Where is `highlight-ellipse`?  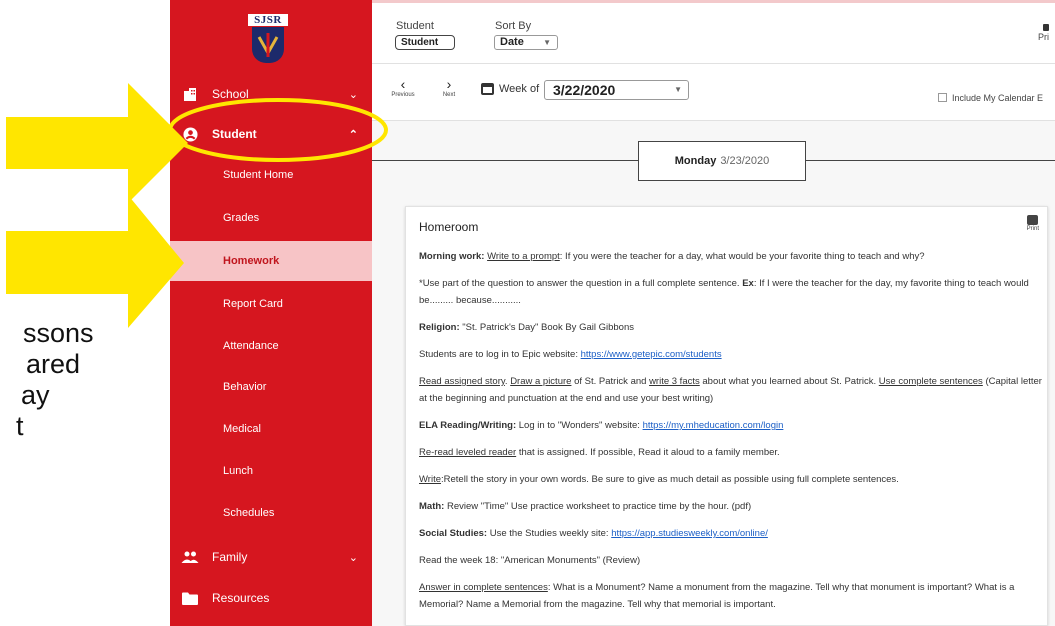
highlight-ellipse is located at coordinates (278, 130).